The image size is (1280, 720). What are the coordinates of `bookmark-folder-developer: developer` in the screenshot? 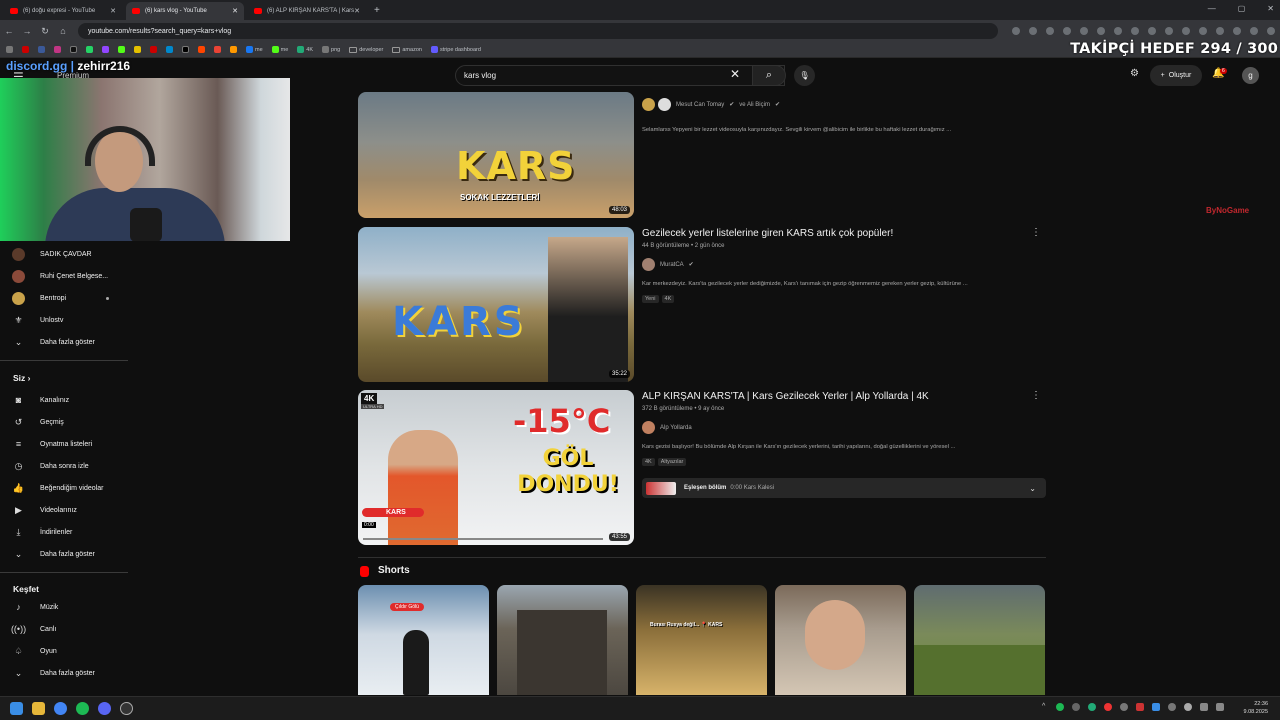 It's located at (366, 49).